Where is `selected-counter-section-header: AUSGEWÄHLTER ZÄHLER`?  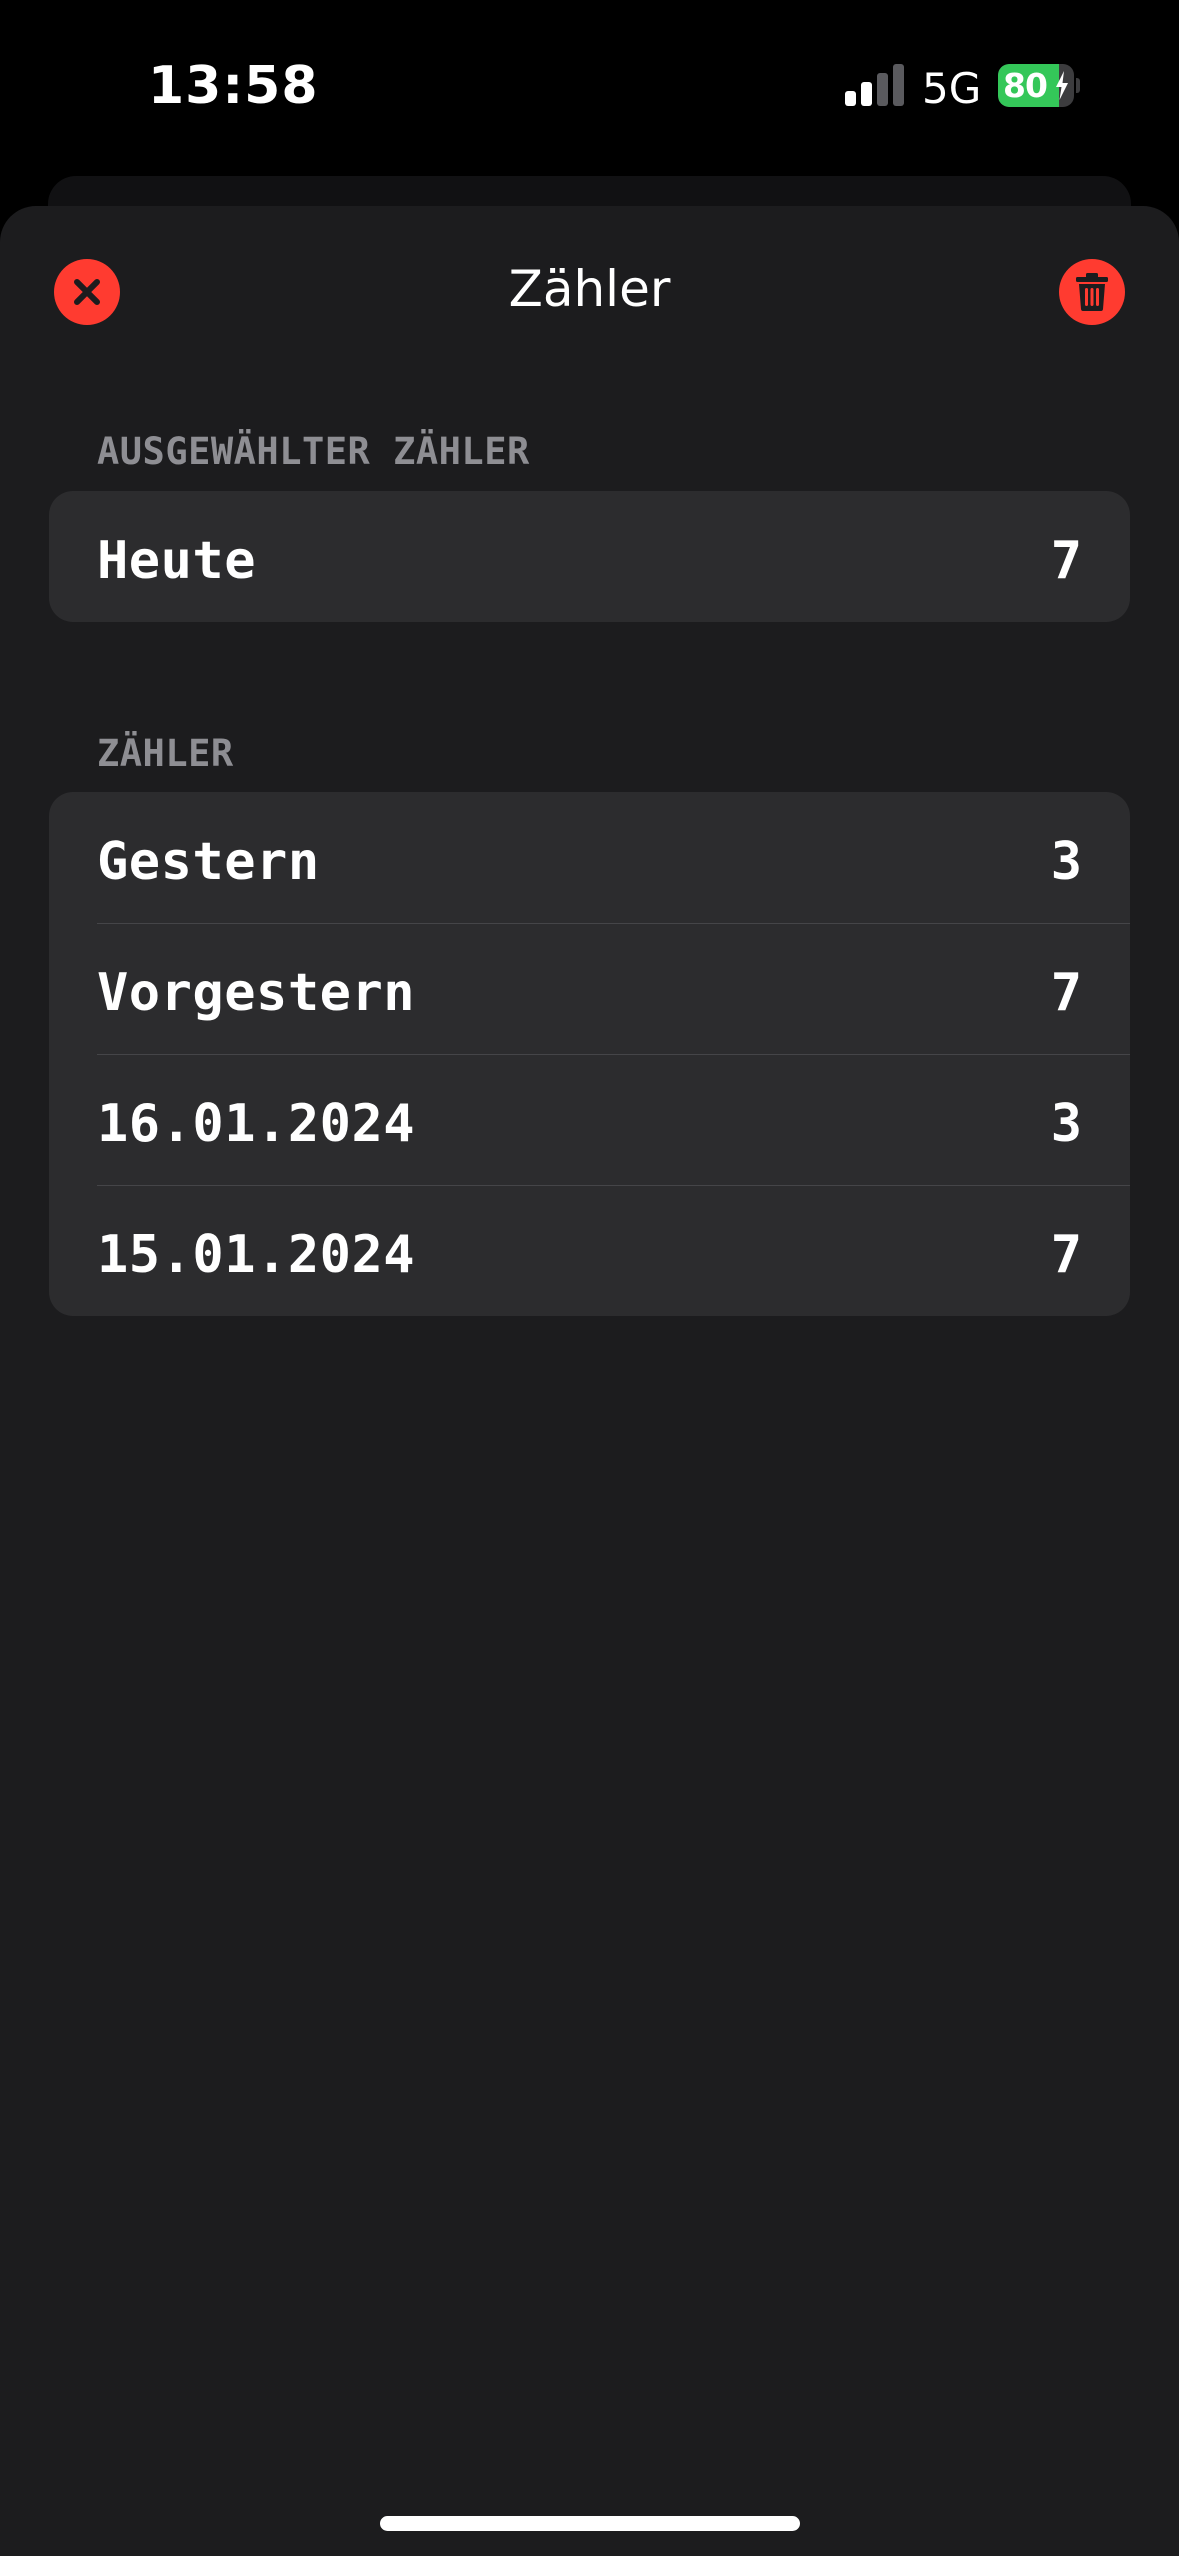
selected-counter-section-header: AUSGEWÄHLTER ZÄHLER is located at coordinates (313, 451).